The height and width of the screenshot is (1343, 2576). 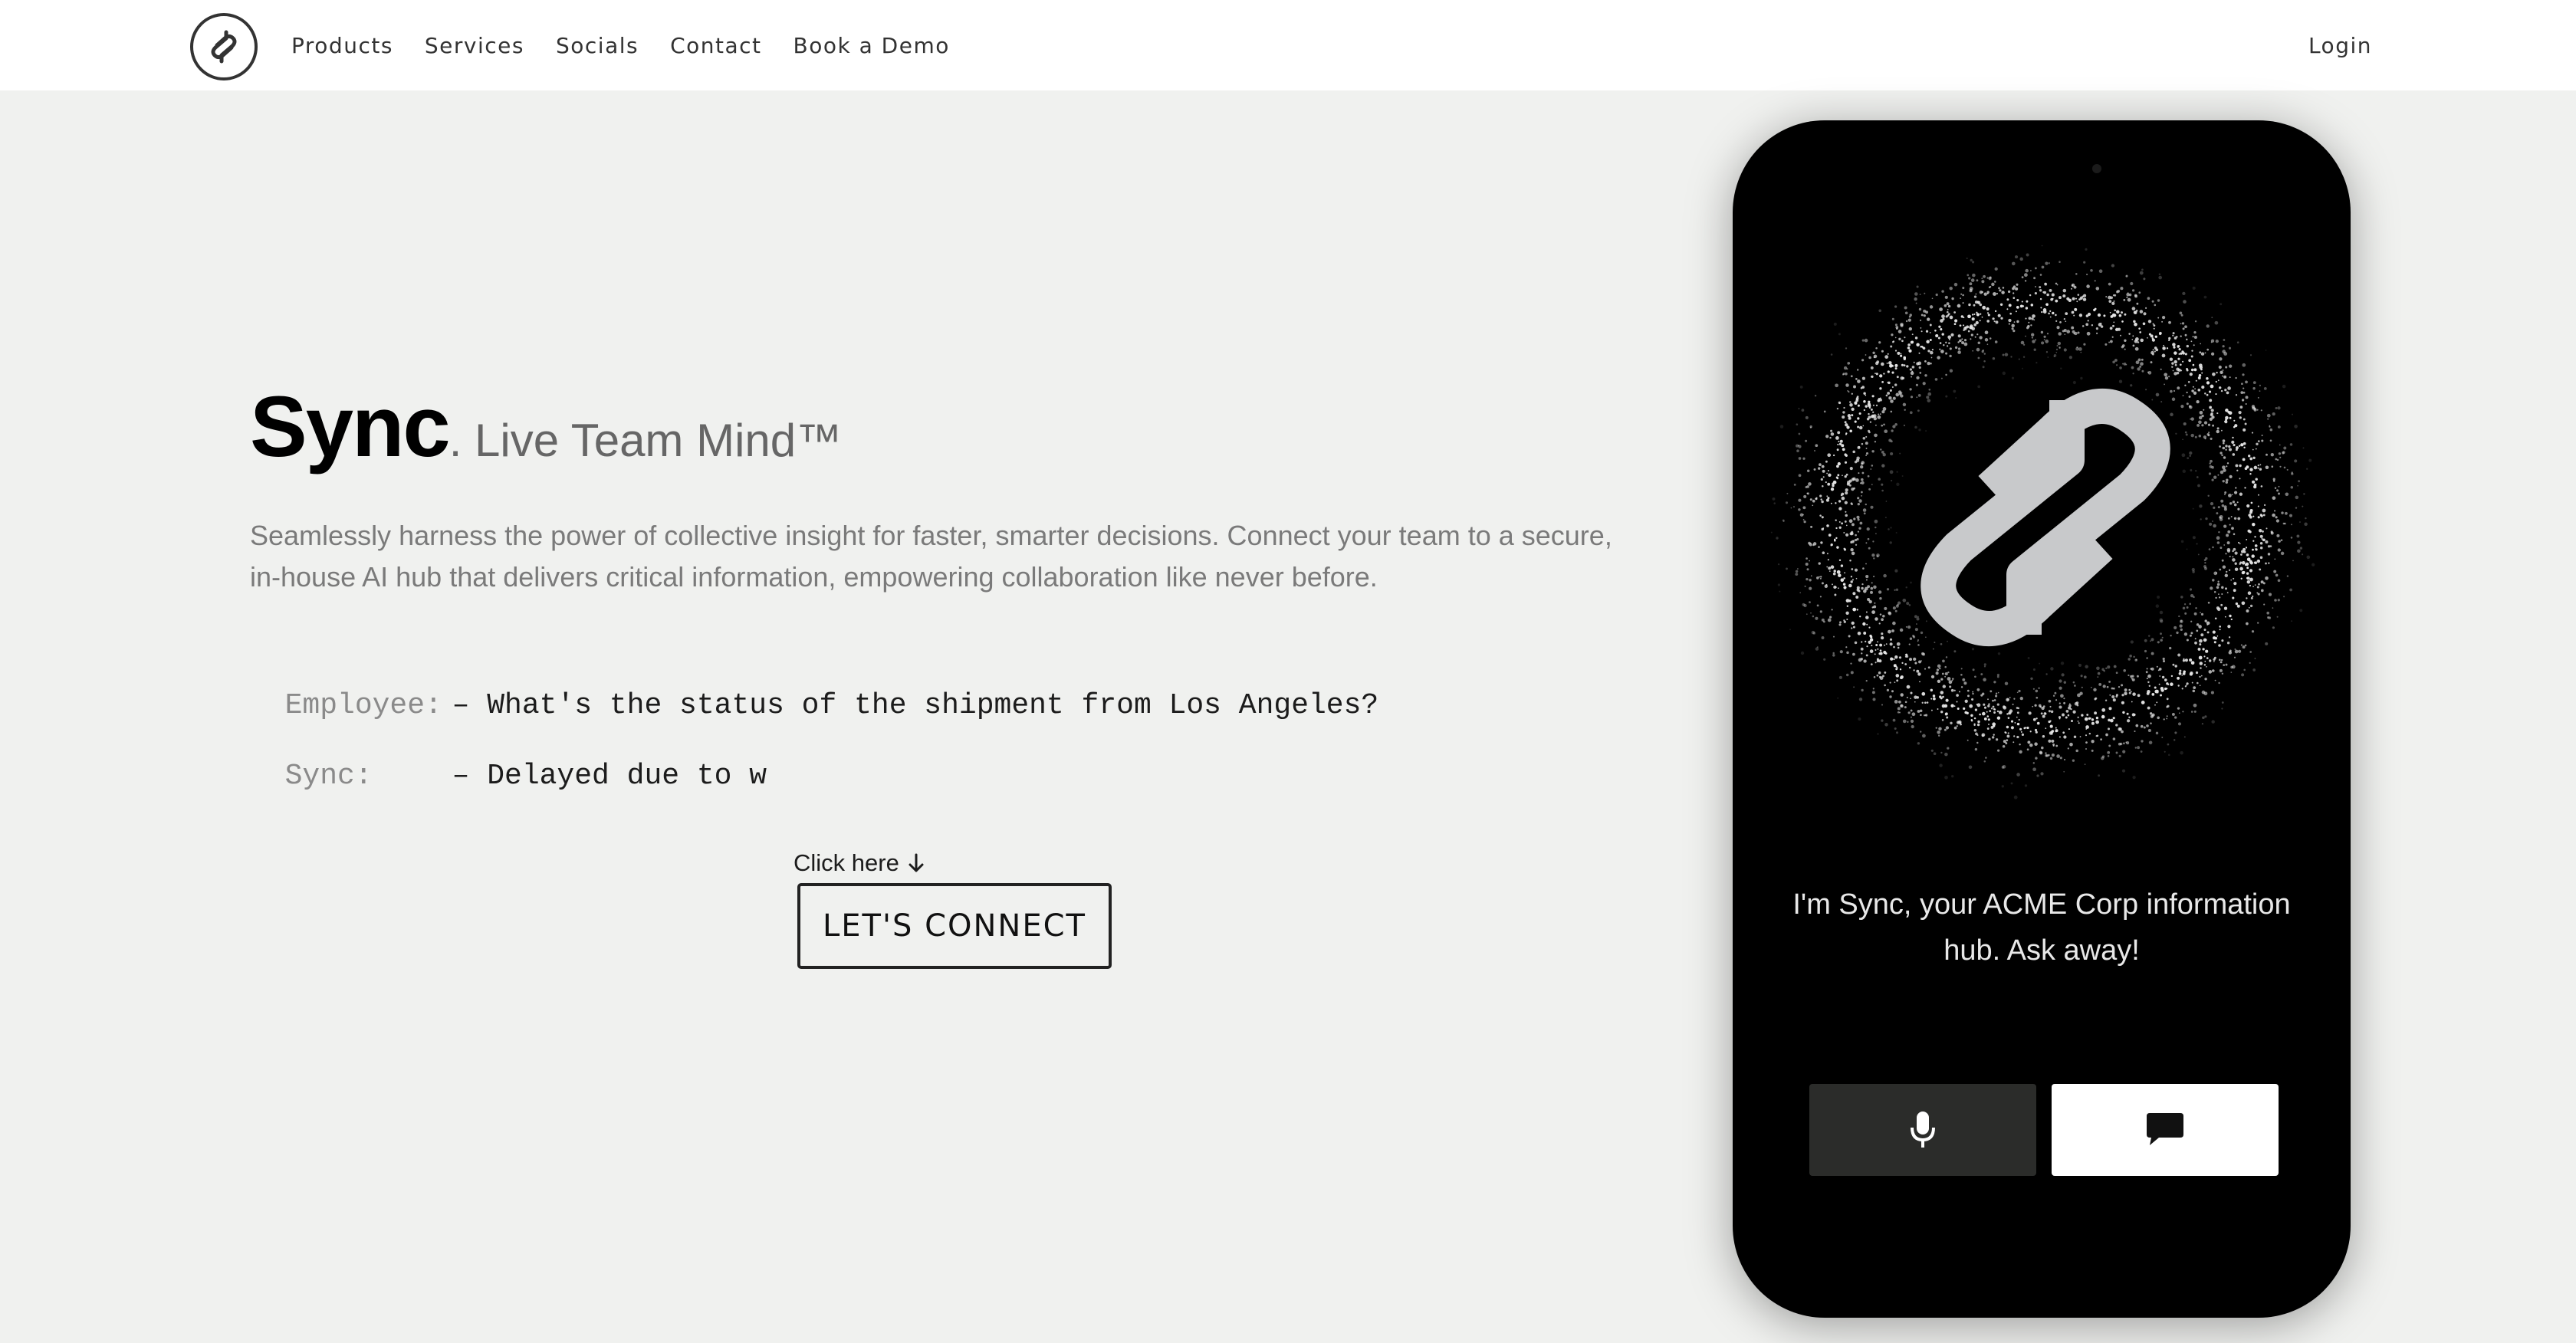 I want to click on particle-dots, so click(x=2042, y=523).